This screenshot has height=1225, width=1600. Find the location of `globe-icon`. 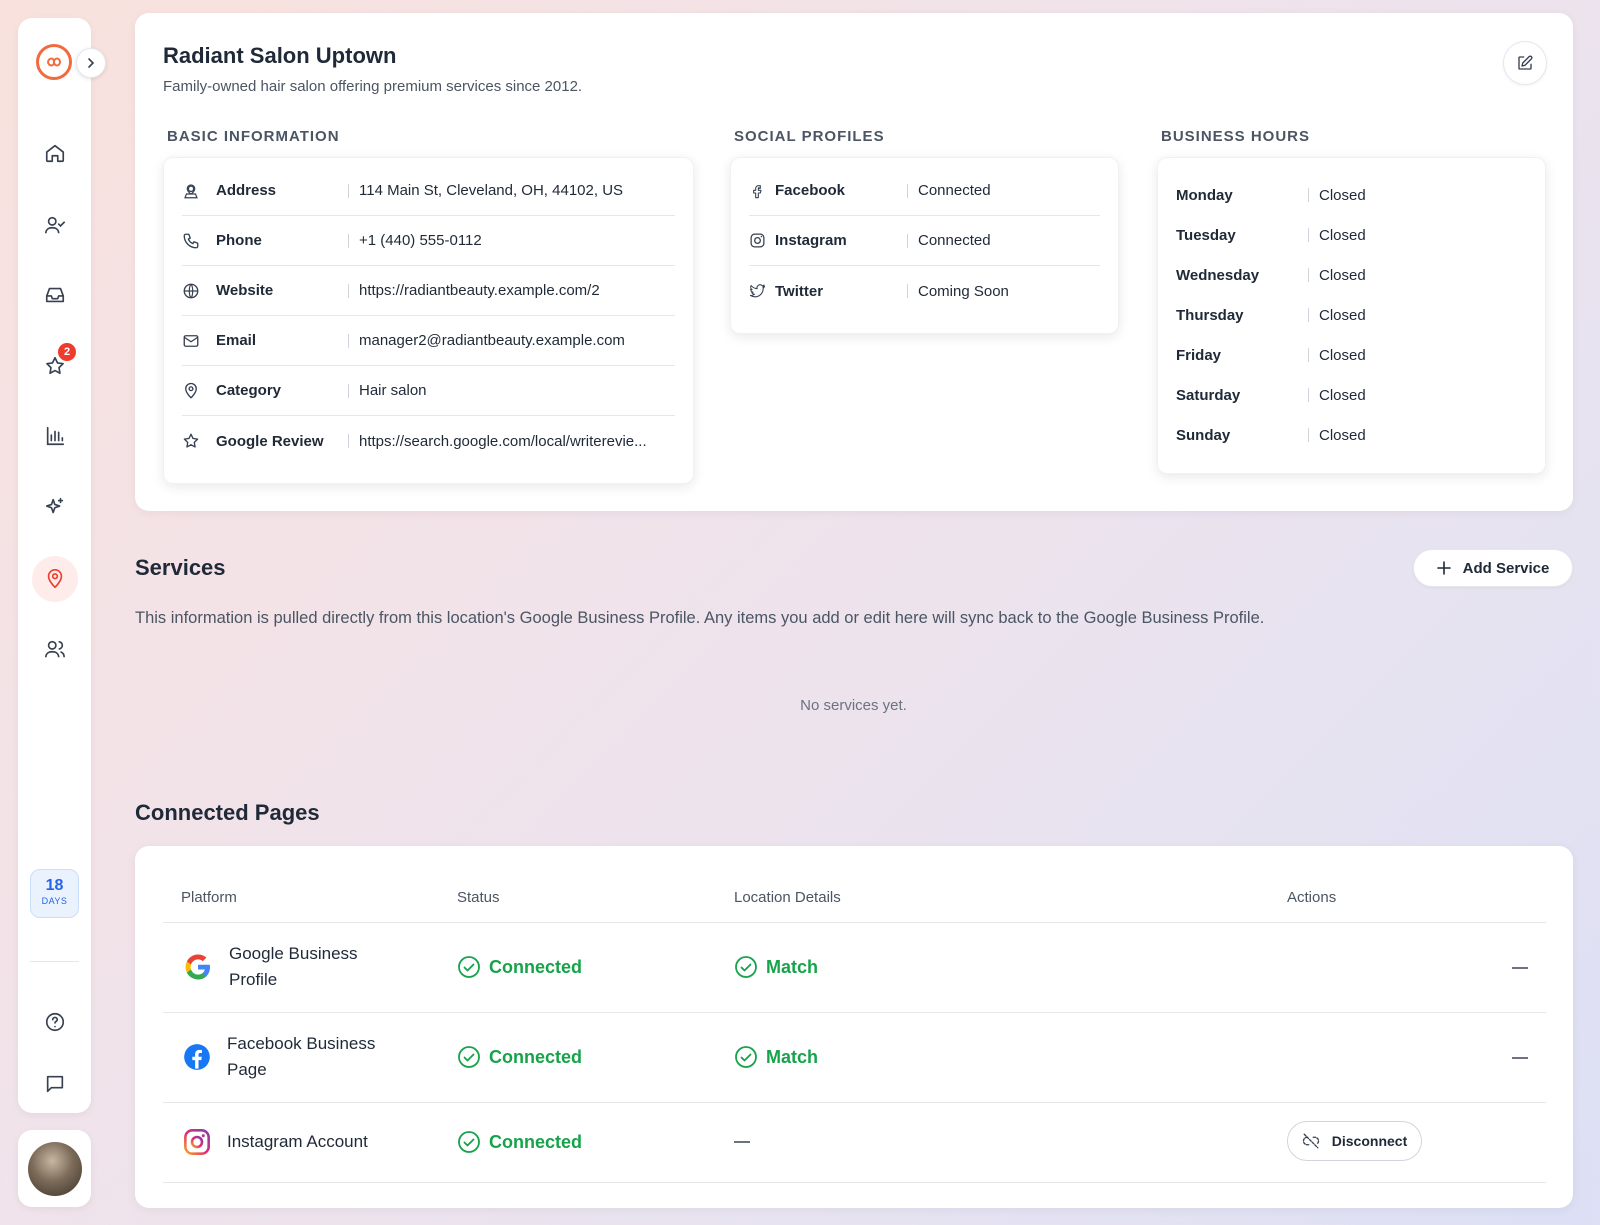

globe-icon is located at coordinates (191, 290).